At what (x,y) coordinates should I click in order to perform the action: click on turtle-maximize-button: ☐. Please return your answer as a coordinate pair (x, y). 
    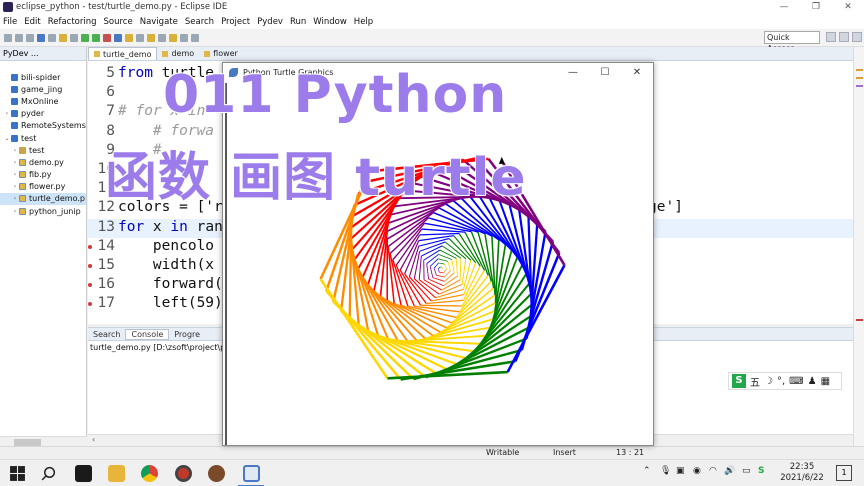
    Looking at the image, I should click on (605, 72).